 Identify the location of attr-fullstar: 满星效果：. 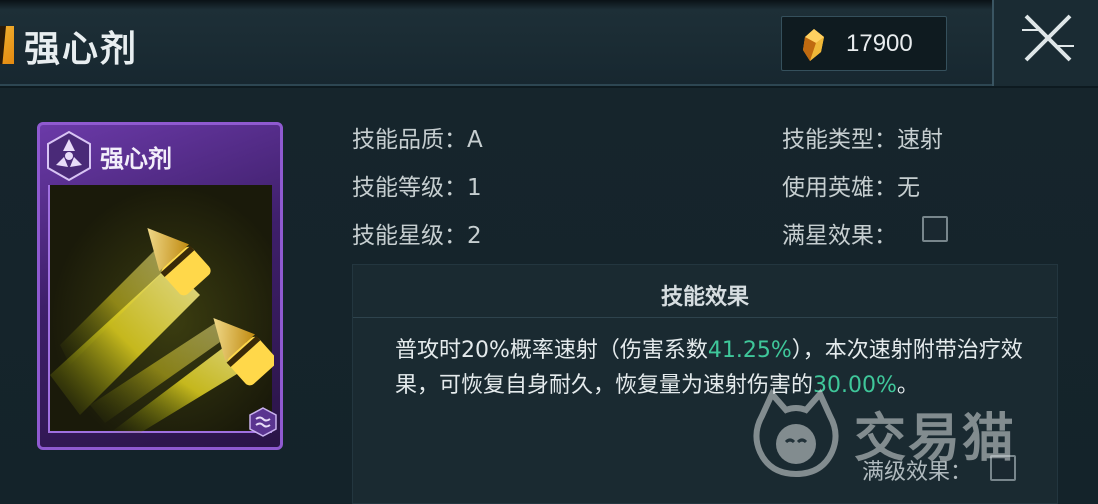
(839, 233).